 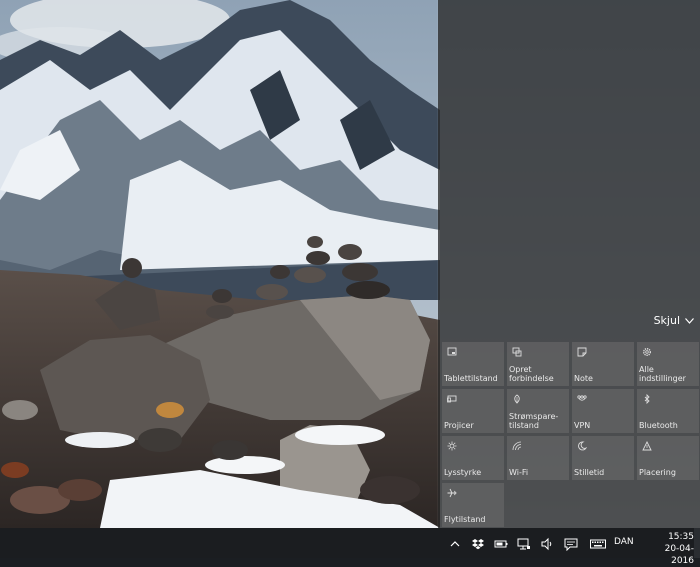 What do you see at coordinates (465, 519) in the screenshot?
I see `tile-label: Flytilstand` at bounding box center [465, 519].